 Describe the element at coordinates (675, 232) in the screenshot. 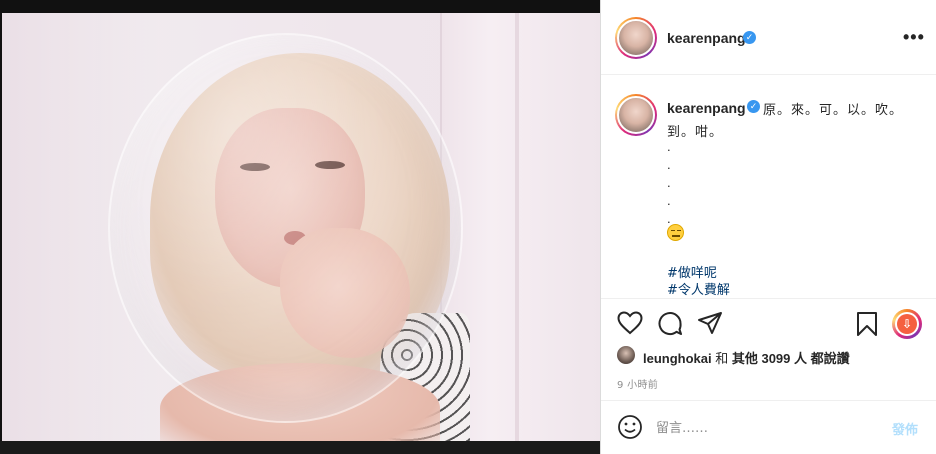

I see `expressionless-emoji-icon` at that location.